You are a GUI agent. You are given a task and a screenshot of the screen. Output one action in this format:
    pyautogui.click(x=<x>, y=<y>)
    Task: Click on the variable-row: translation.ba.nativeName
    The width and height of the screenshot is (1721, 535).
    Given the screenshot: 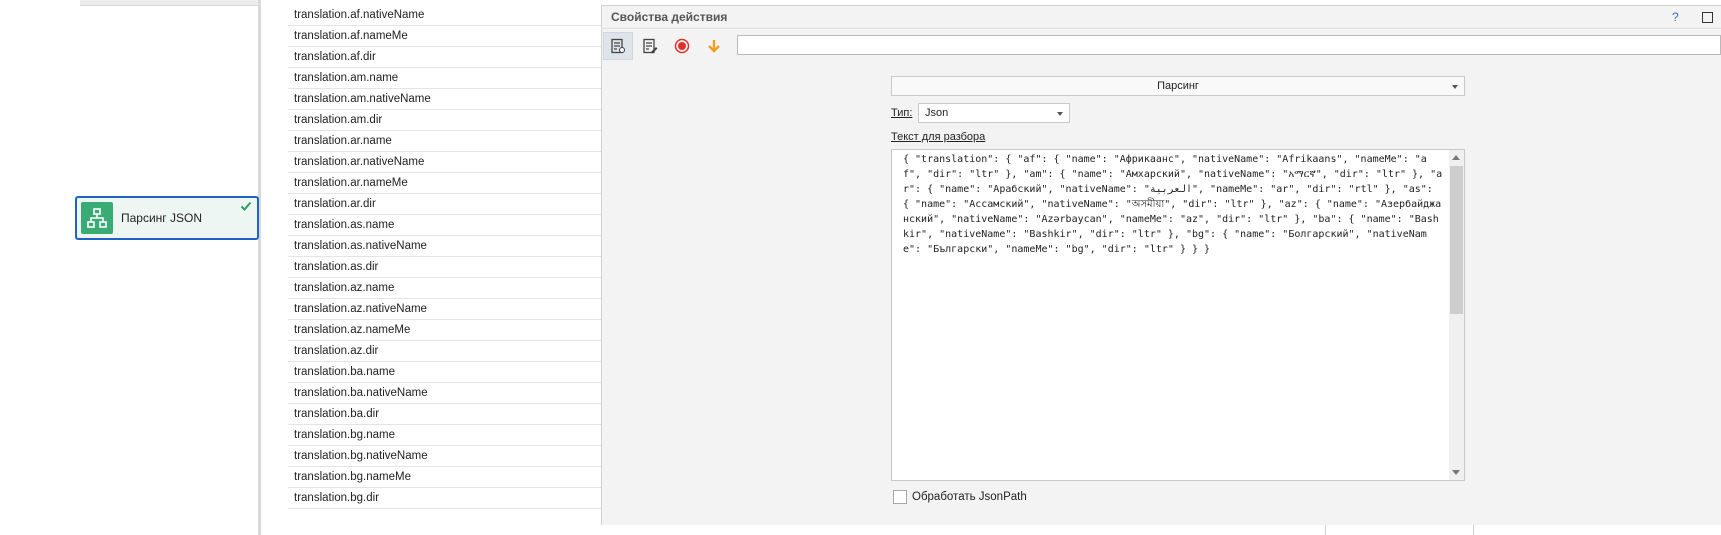 What is the action you would take?
    pyautogui.click(x=444, y=393)
    